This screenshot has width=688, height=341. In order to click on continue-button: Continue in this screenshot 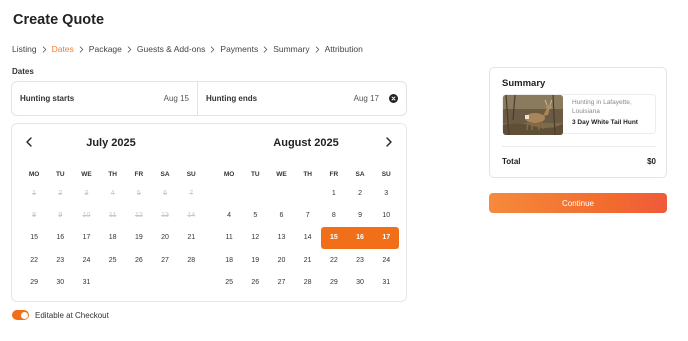, I will do `click(578, 203)`.